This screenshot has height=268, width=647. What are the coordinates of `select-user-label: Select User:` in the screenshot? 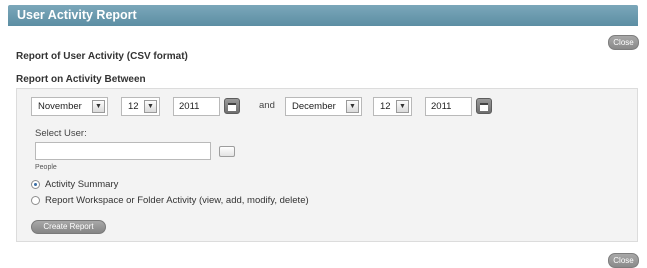 It's located at (61, 133).